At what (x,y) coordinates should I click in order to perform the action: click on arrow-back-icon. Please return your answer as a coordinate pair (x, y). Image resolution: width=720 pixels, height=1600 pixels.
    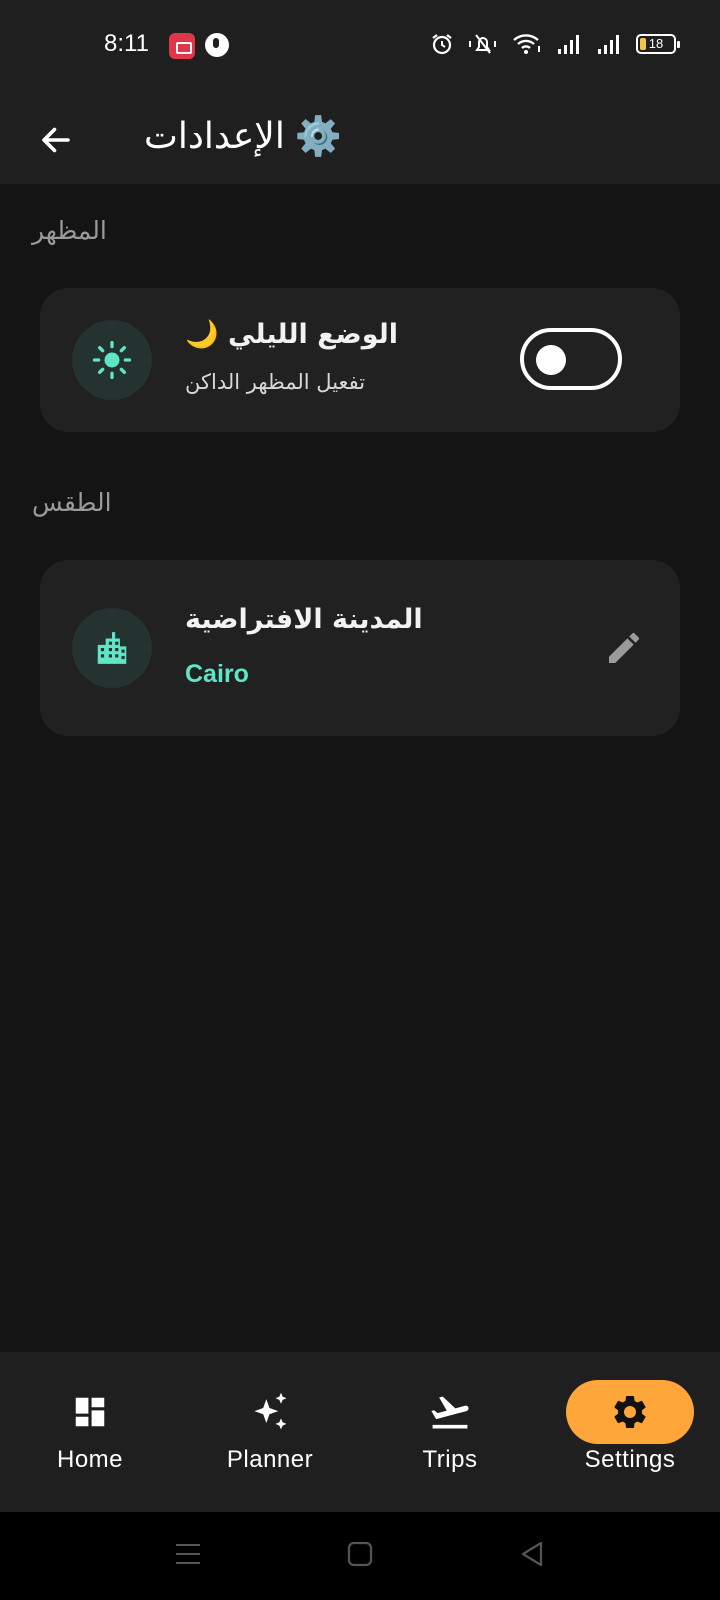
    Looking at the image, I should click on (56, 140).